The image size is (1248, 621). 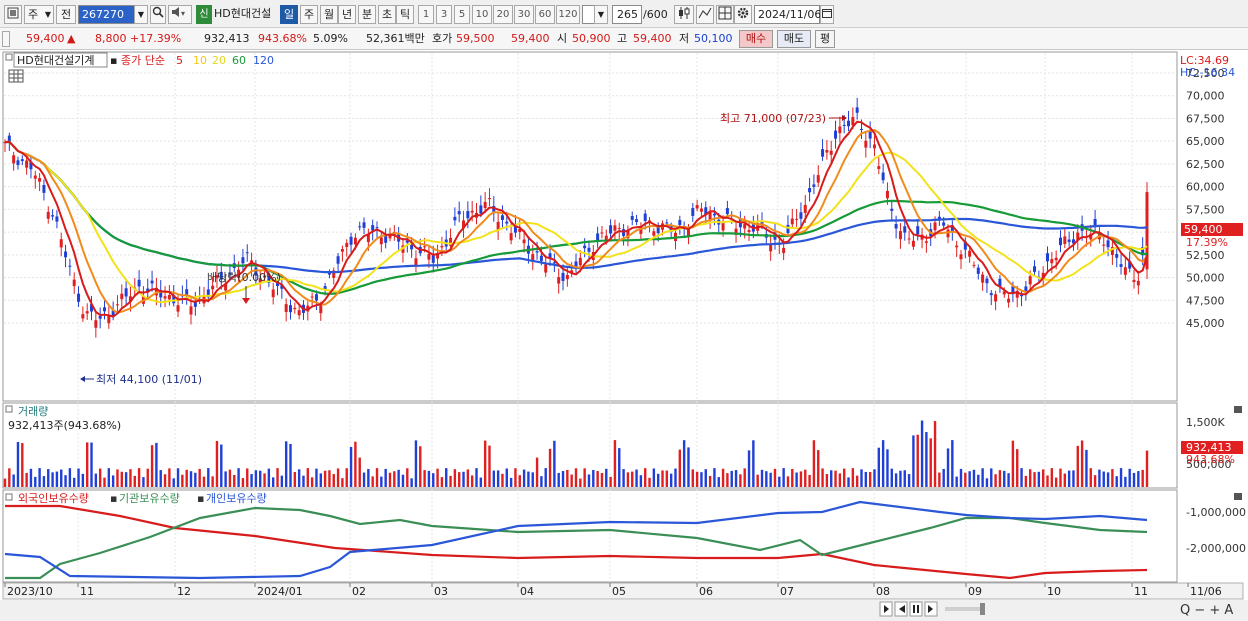 I want to click on stock-code-input: 267270, so click(x=107, y=14).